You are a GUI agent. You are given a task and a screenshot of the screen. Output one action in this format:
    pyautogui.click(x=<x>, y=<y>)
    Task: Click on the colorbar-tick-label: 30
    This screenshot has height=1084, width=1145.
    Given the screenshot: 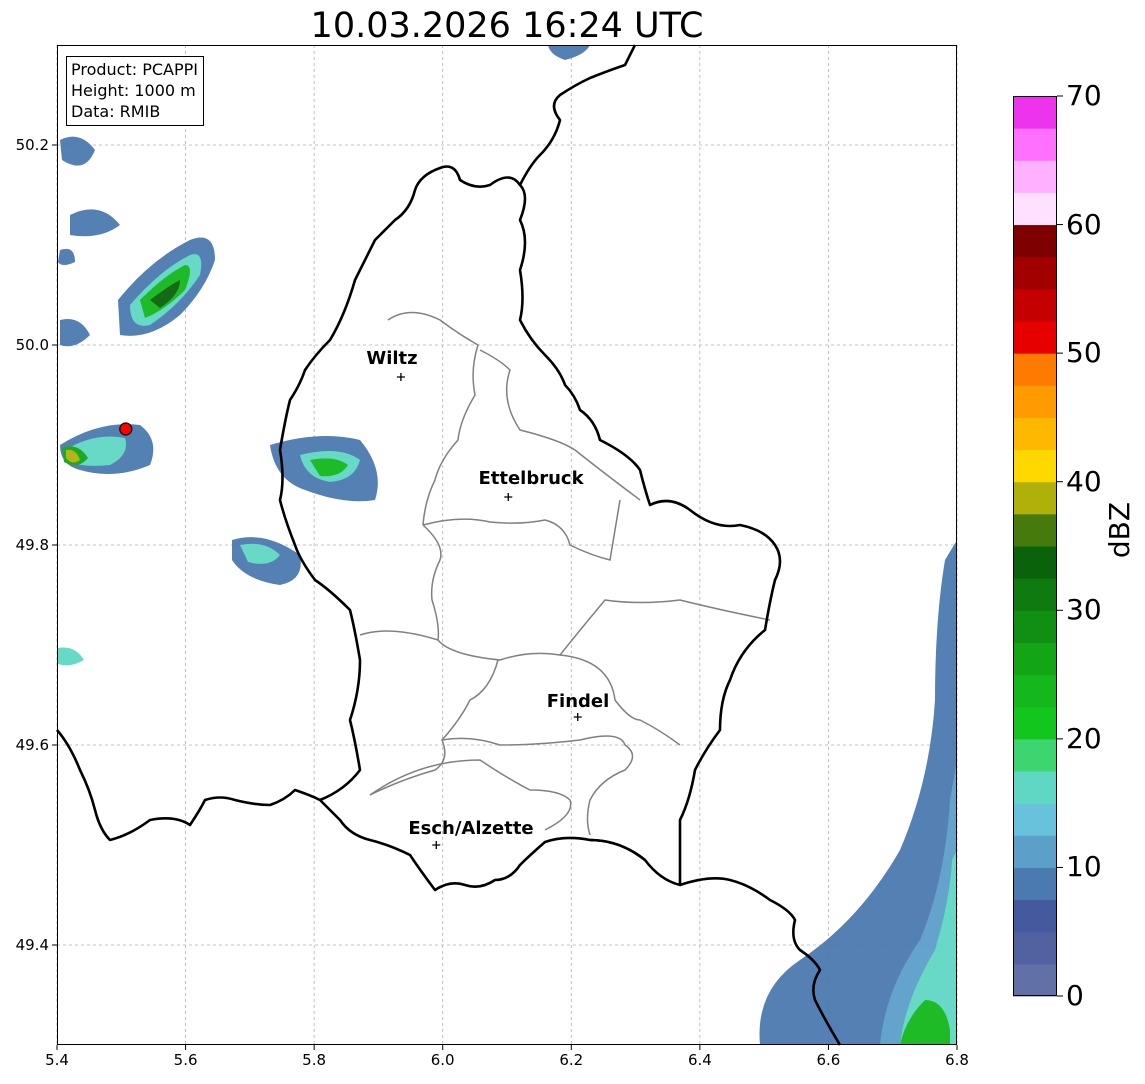 What is the action you would take?
    pyautogui.click(x=1084, y=610)
    